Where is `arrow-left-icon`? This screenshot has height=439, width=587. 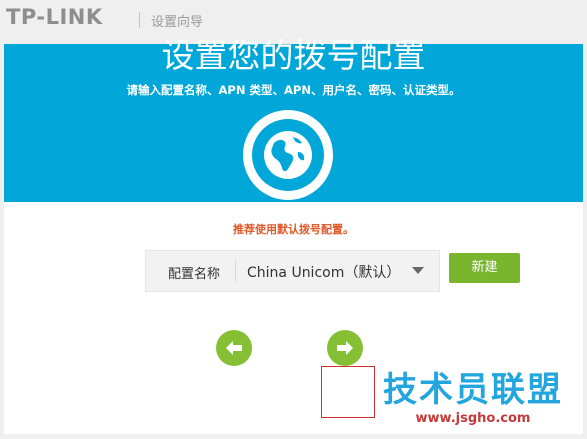
arrow-left-icon is located at coordinates (234, 348).